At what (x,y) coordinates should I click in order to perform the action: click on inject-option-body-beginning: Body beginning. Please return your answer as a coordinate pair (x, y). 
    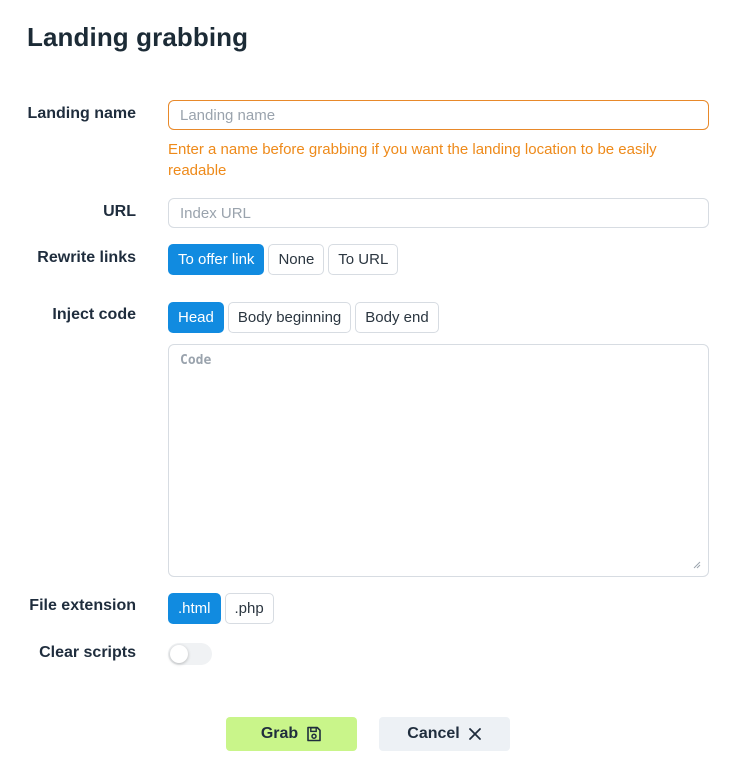
    Looking at the image, I should click on (289, 317).